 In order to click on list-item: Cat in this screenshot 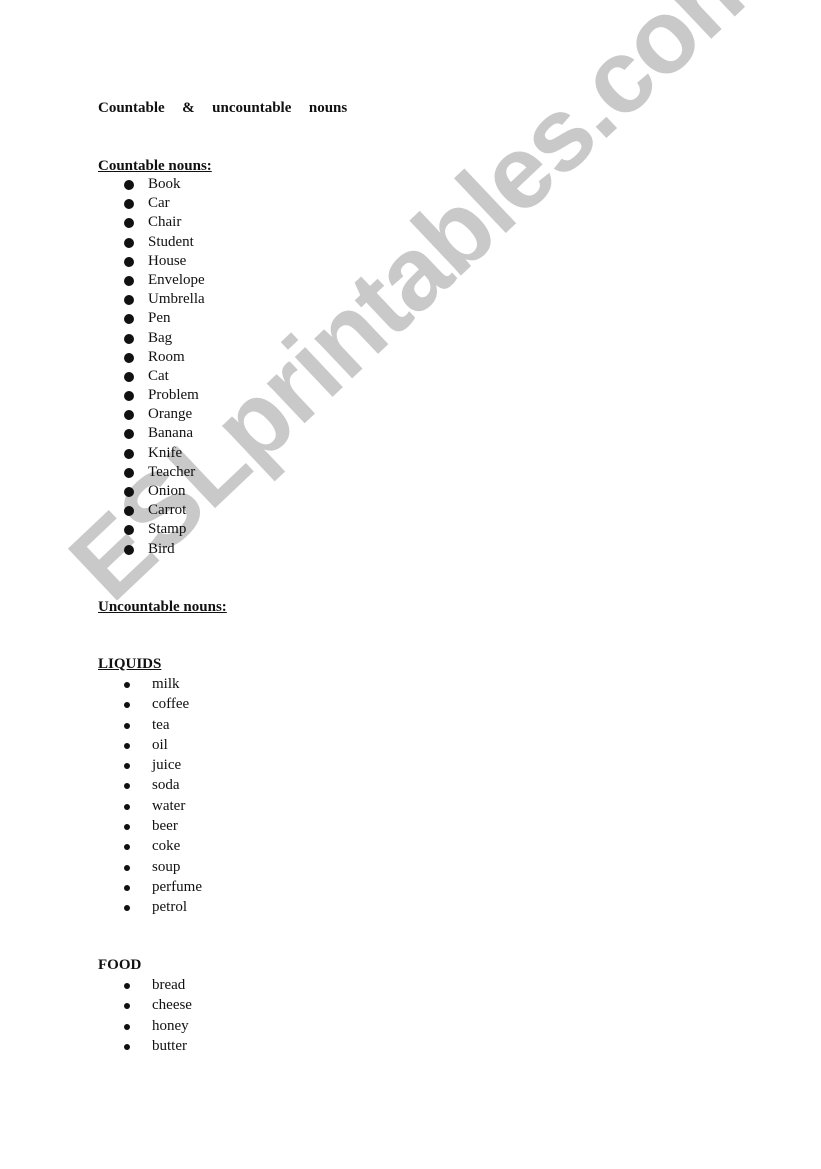, I will do `click(164, 376)`.